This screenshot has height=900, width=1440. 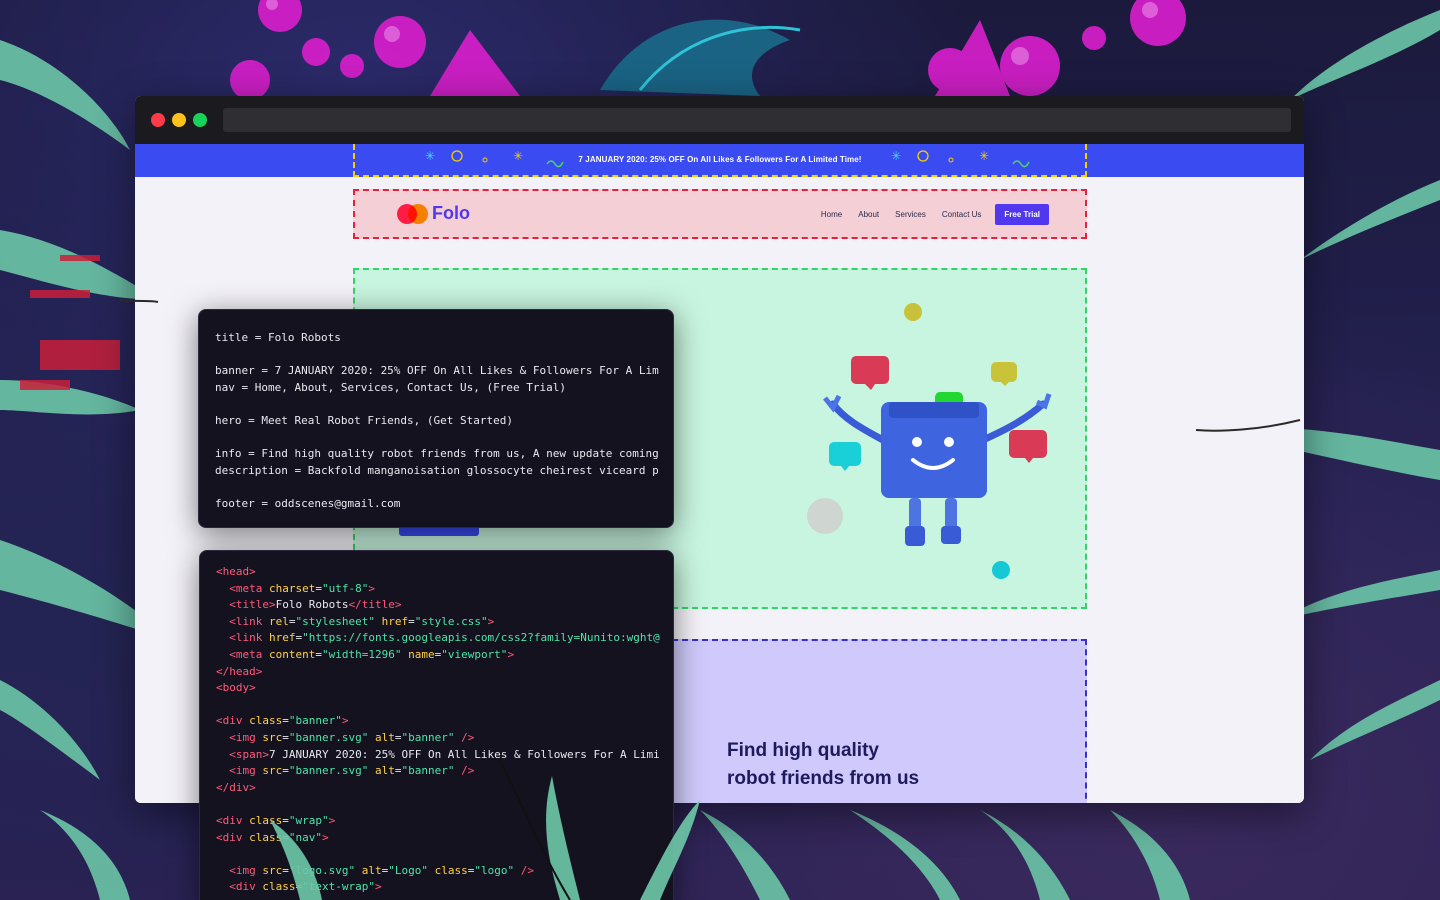 What do you see at coordinates (868, 214) in the screenshot?
I see `nav-link-about: About` at bounding box center [868, 214].